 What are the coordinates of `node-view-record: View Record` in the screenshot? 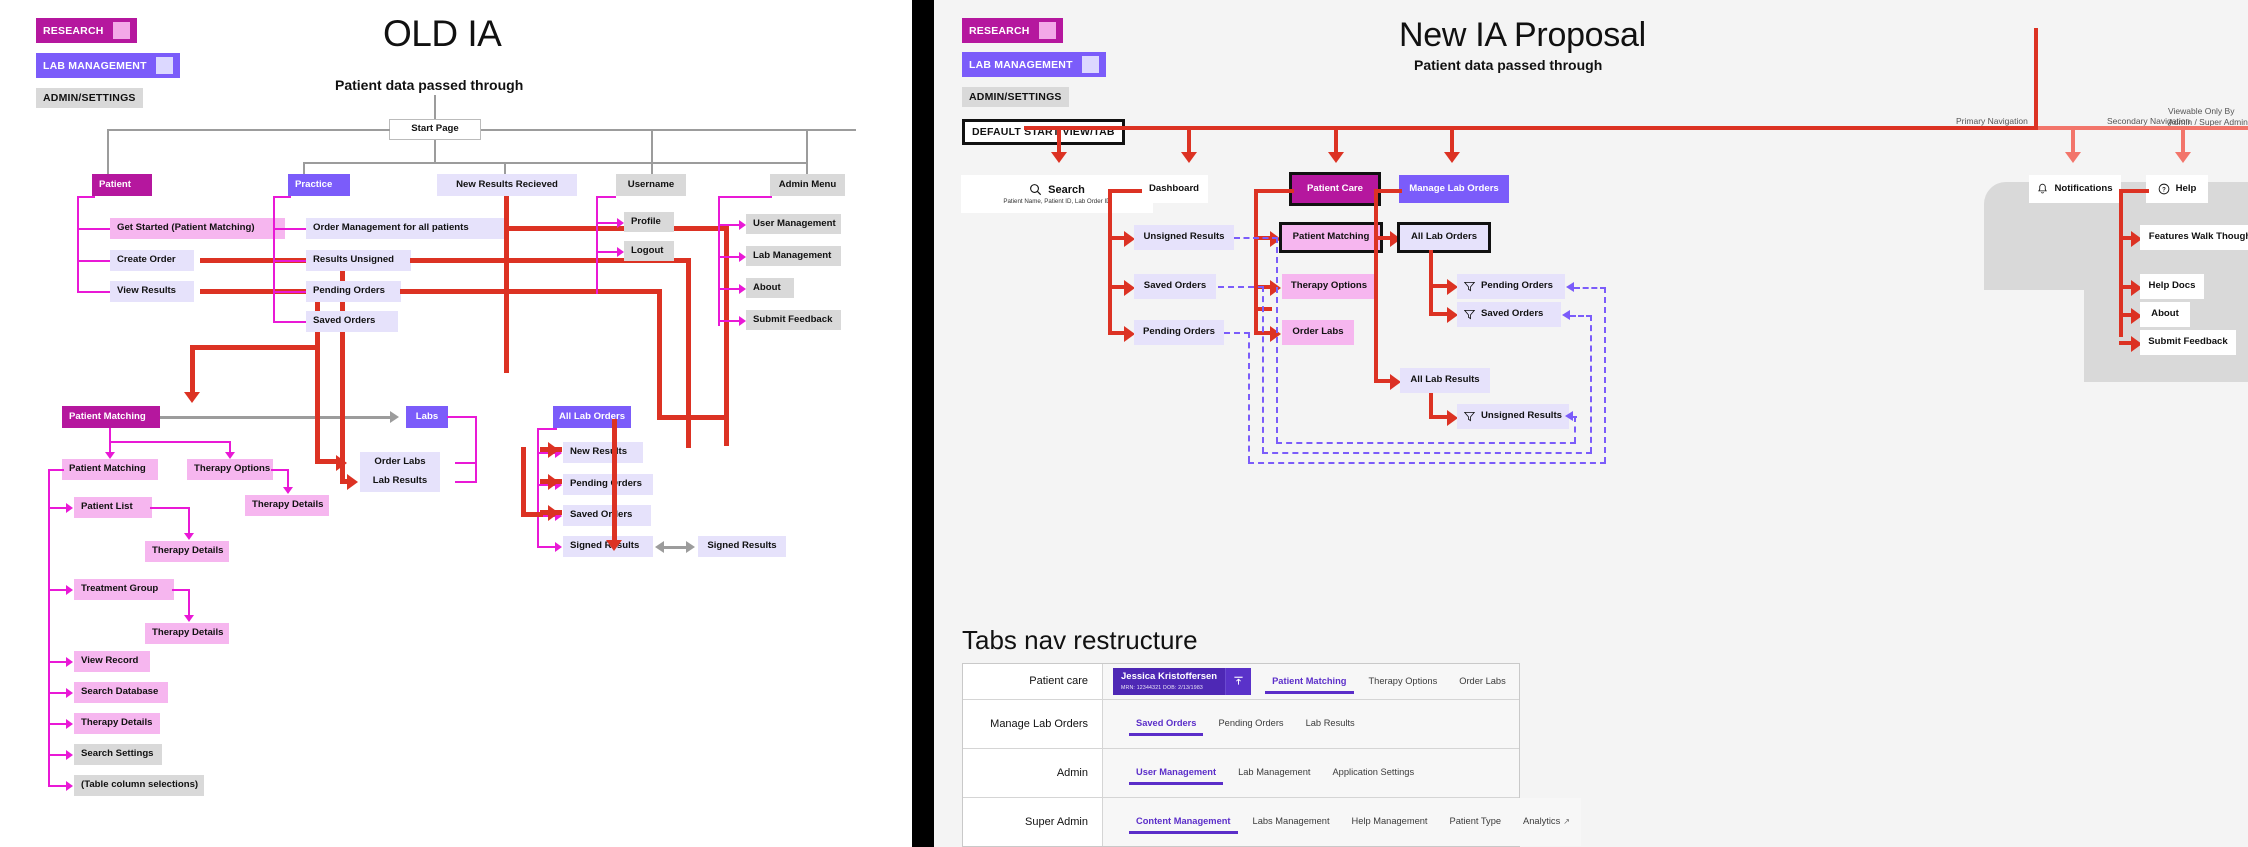 It's located at (112, 661).